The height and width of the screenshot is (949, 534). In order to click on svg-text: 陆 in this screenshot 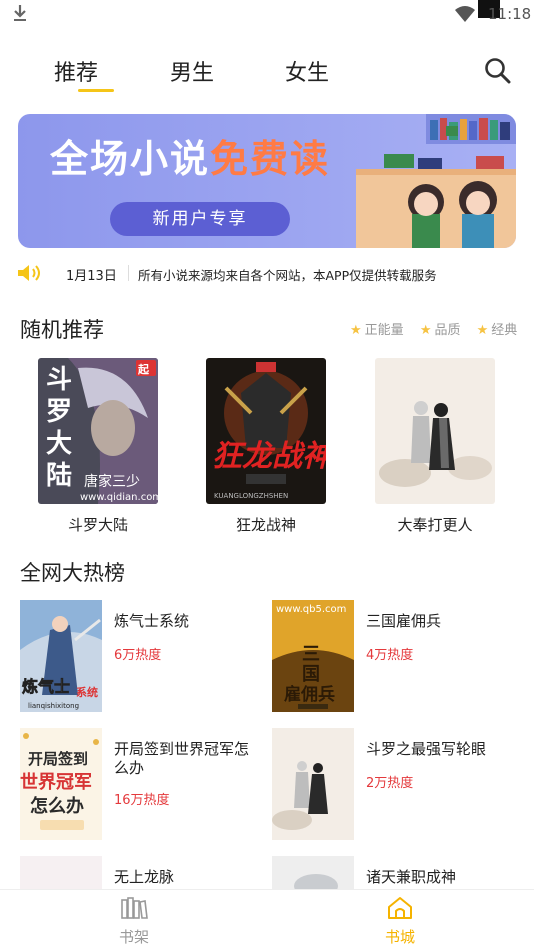, I will do `click(59, 475)`.